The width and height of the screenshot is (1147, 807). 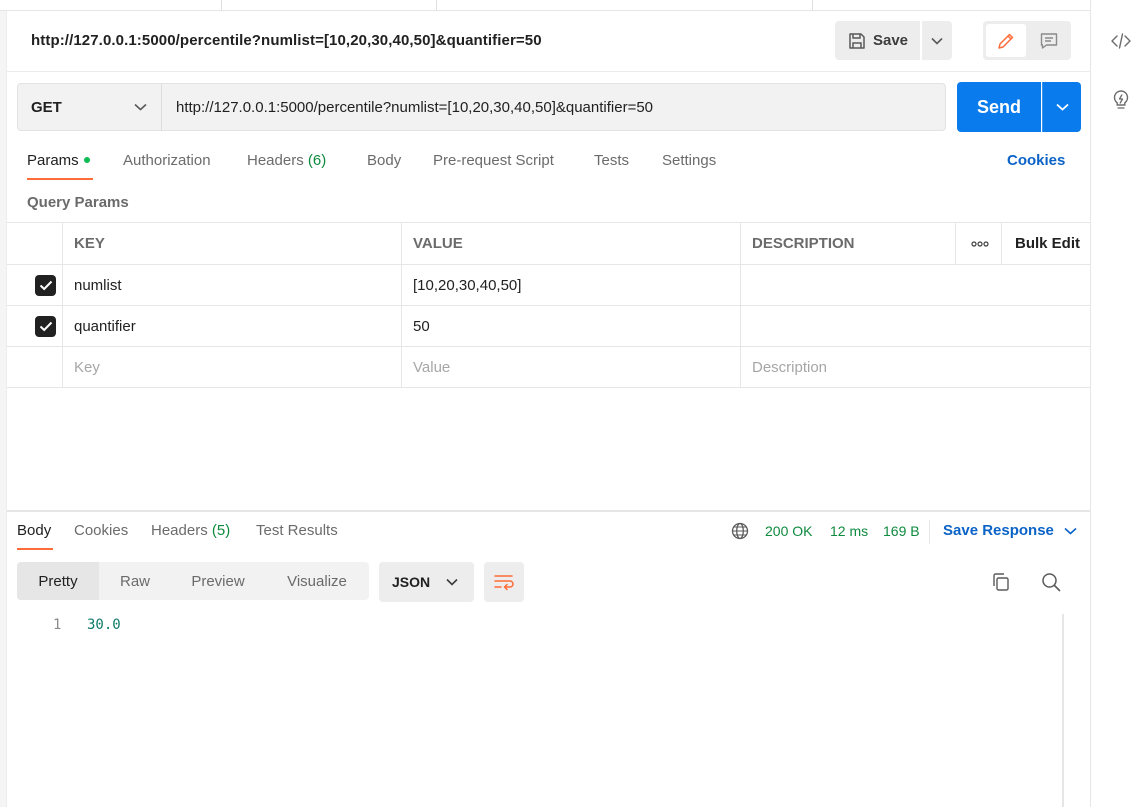 What do you see at coordinates (929, 532) in the screenshot?
I see `divider` at bounding box center [929, 532].